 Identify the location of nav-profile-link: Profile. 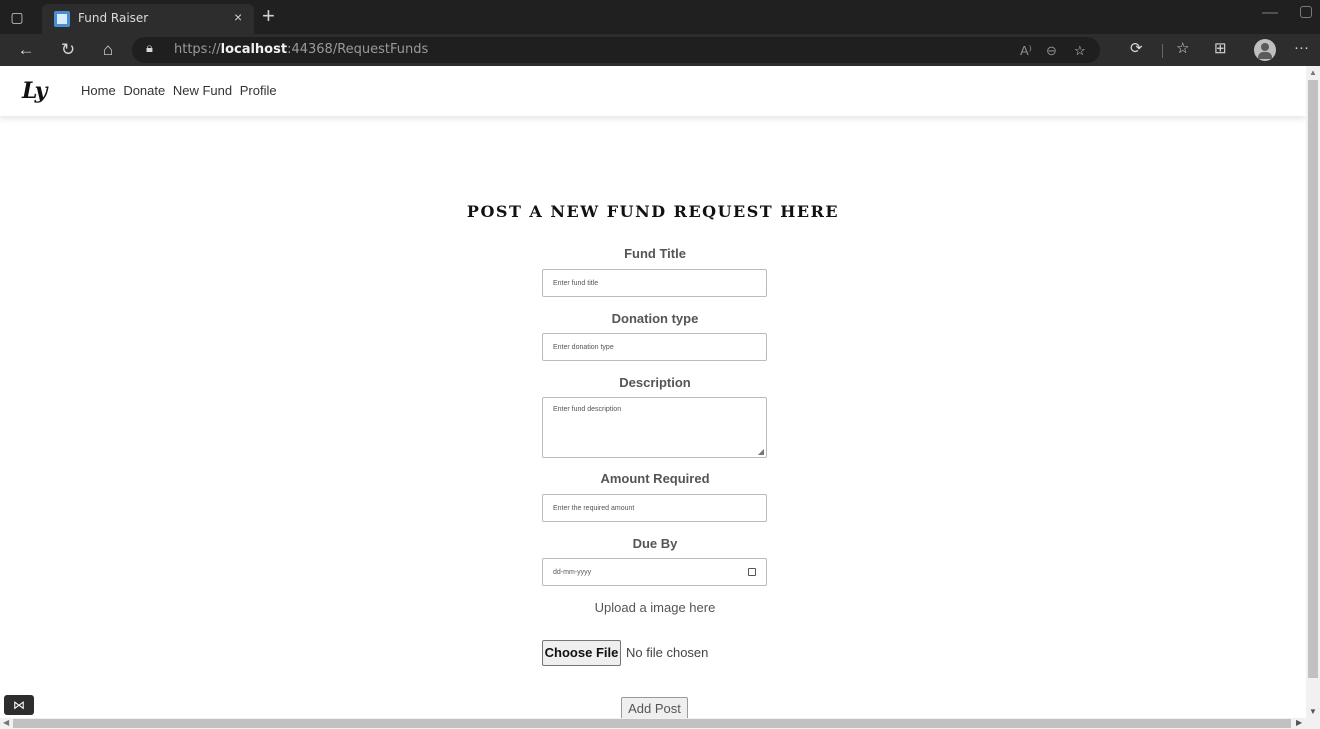
(258, 90).